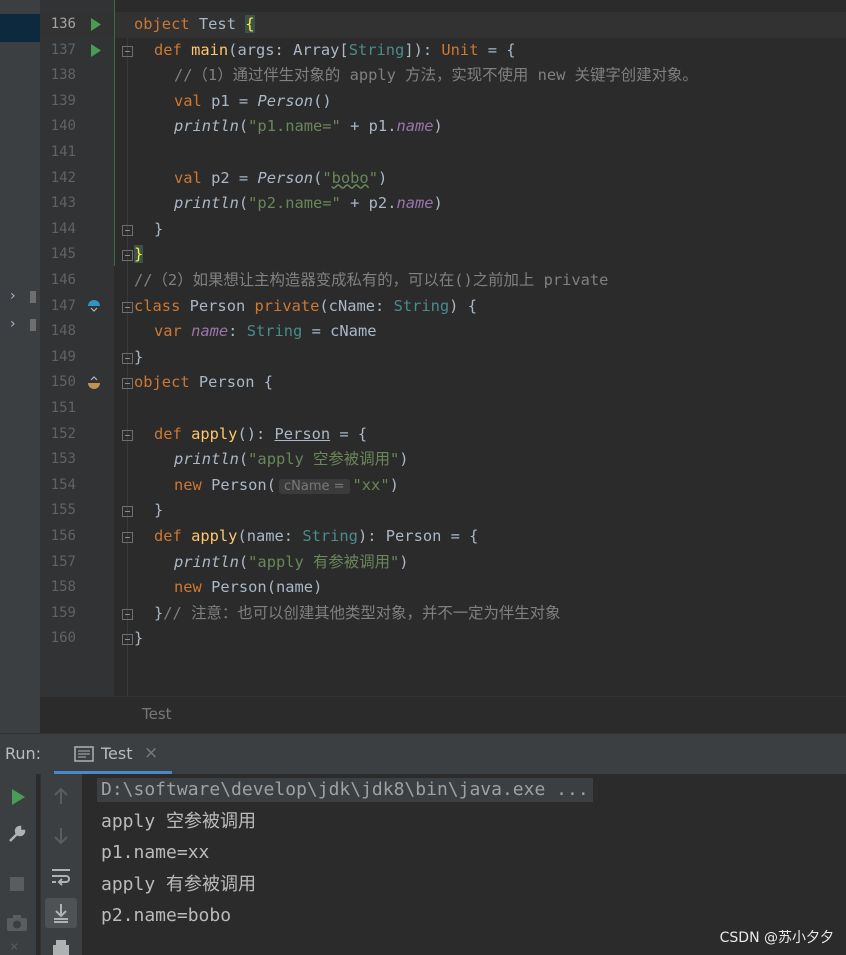 This screenshot has height=955, width=846. Describe the element at coordinates (166, 915) in the screenshot. I see `console-line: p2.name=bobo` at that location.